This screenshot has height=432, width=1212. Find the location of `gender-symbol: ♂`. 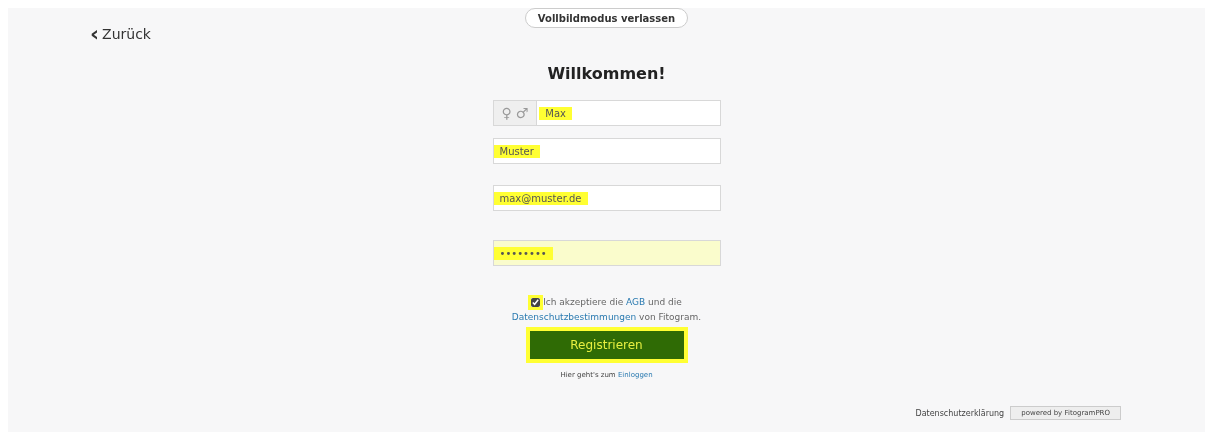

gender-symbol: ♂ is located at coordinates (522, 113).